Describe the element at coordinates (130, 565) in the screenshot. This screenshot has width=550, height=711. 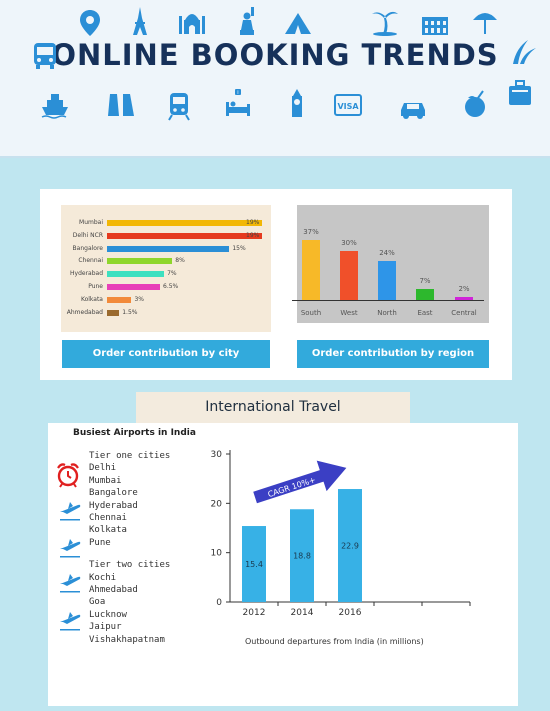
I see `tier-heading: Tier two cities` at that location.